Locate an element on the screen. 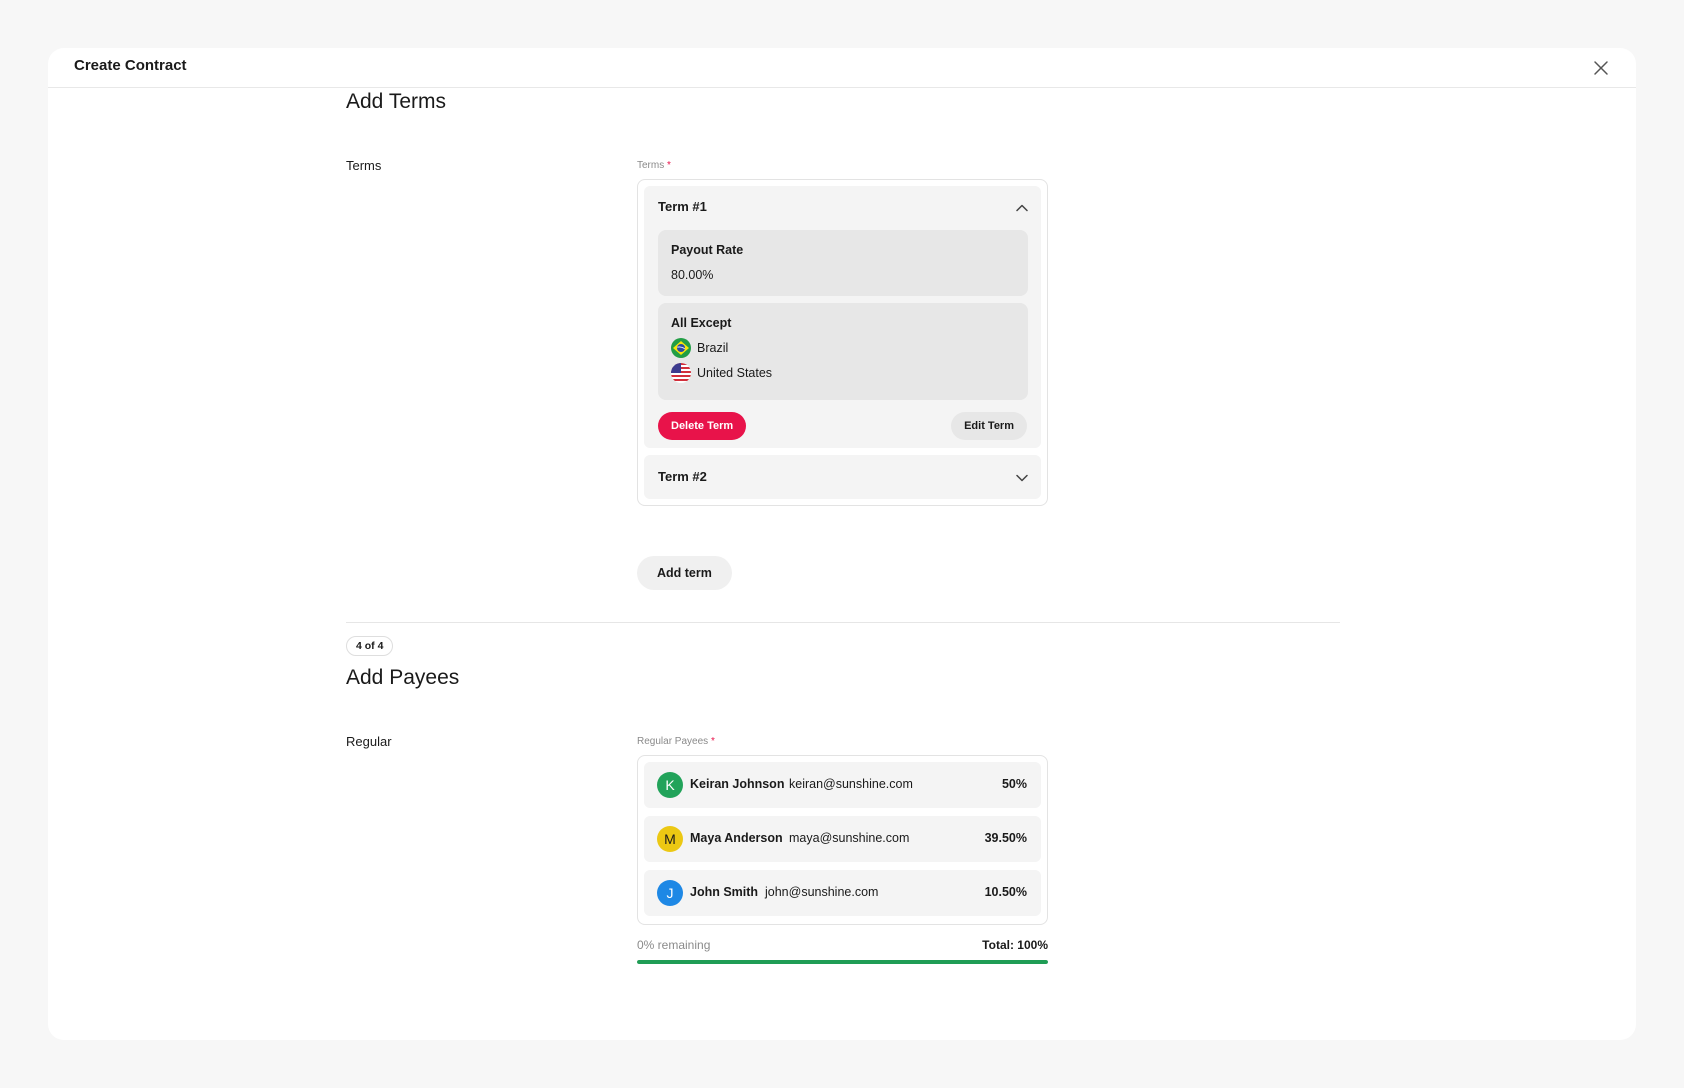 The image size is (1684, 1088). term-title: Term #2 is located at coordinates (682, 476).